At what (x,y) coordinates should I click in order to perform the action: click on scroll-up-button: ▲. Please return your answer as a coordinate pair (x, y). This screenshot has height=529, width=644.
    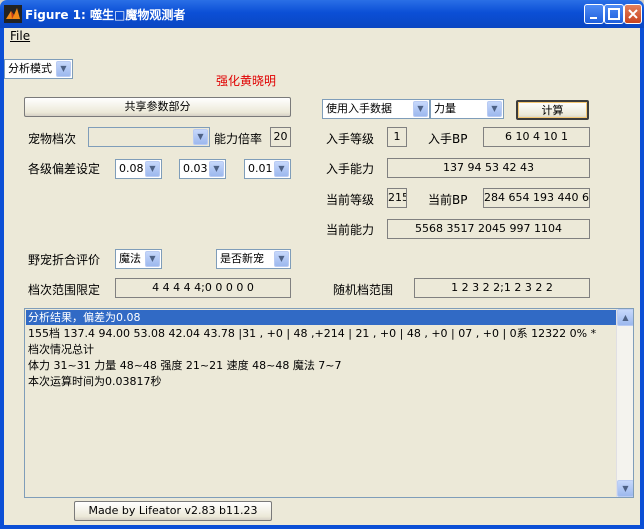
    Looking at the image, I should click on (625, 317).